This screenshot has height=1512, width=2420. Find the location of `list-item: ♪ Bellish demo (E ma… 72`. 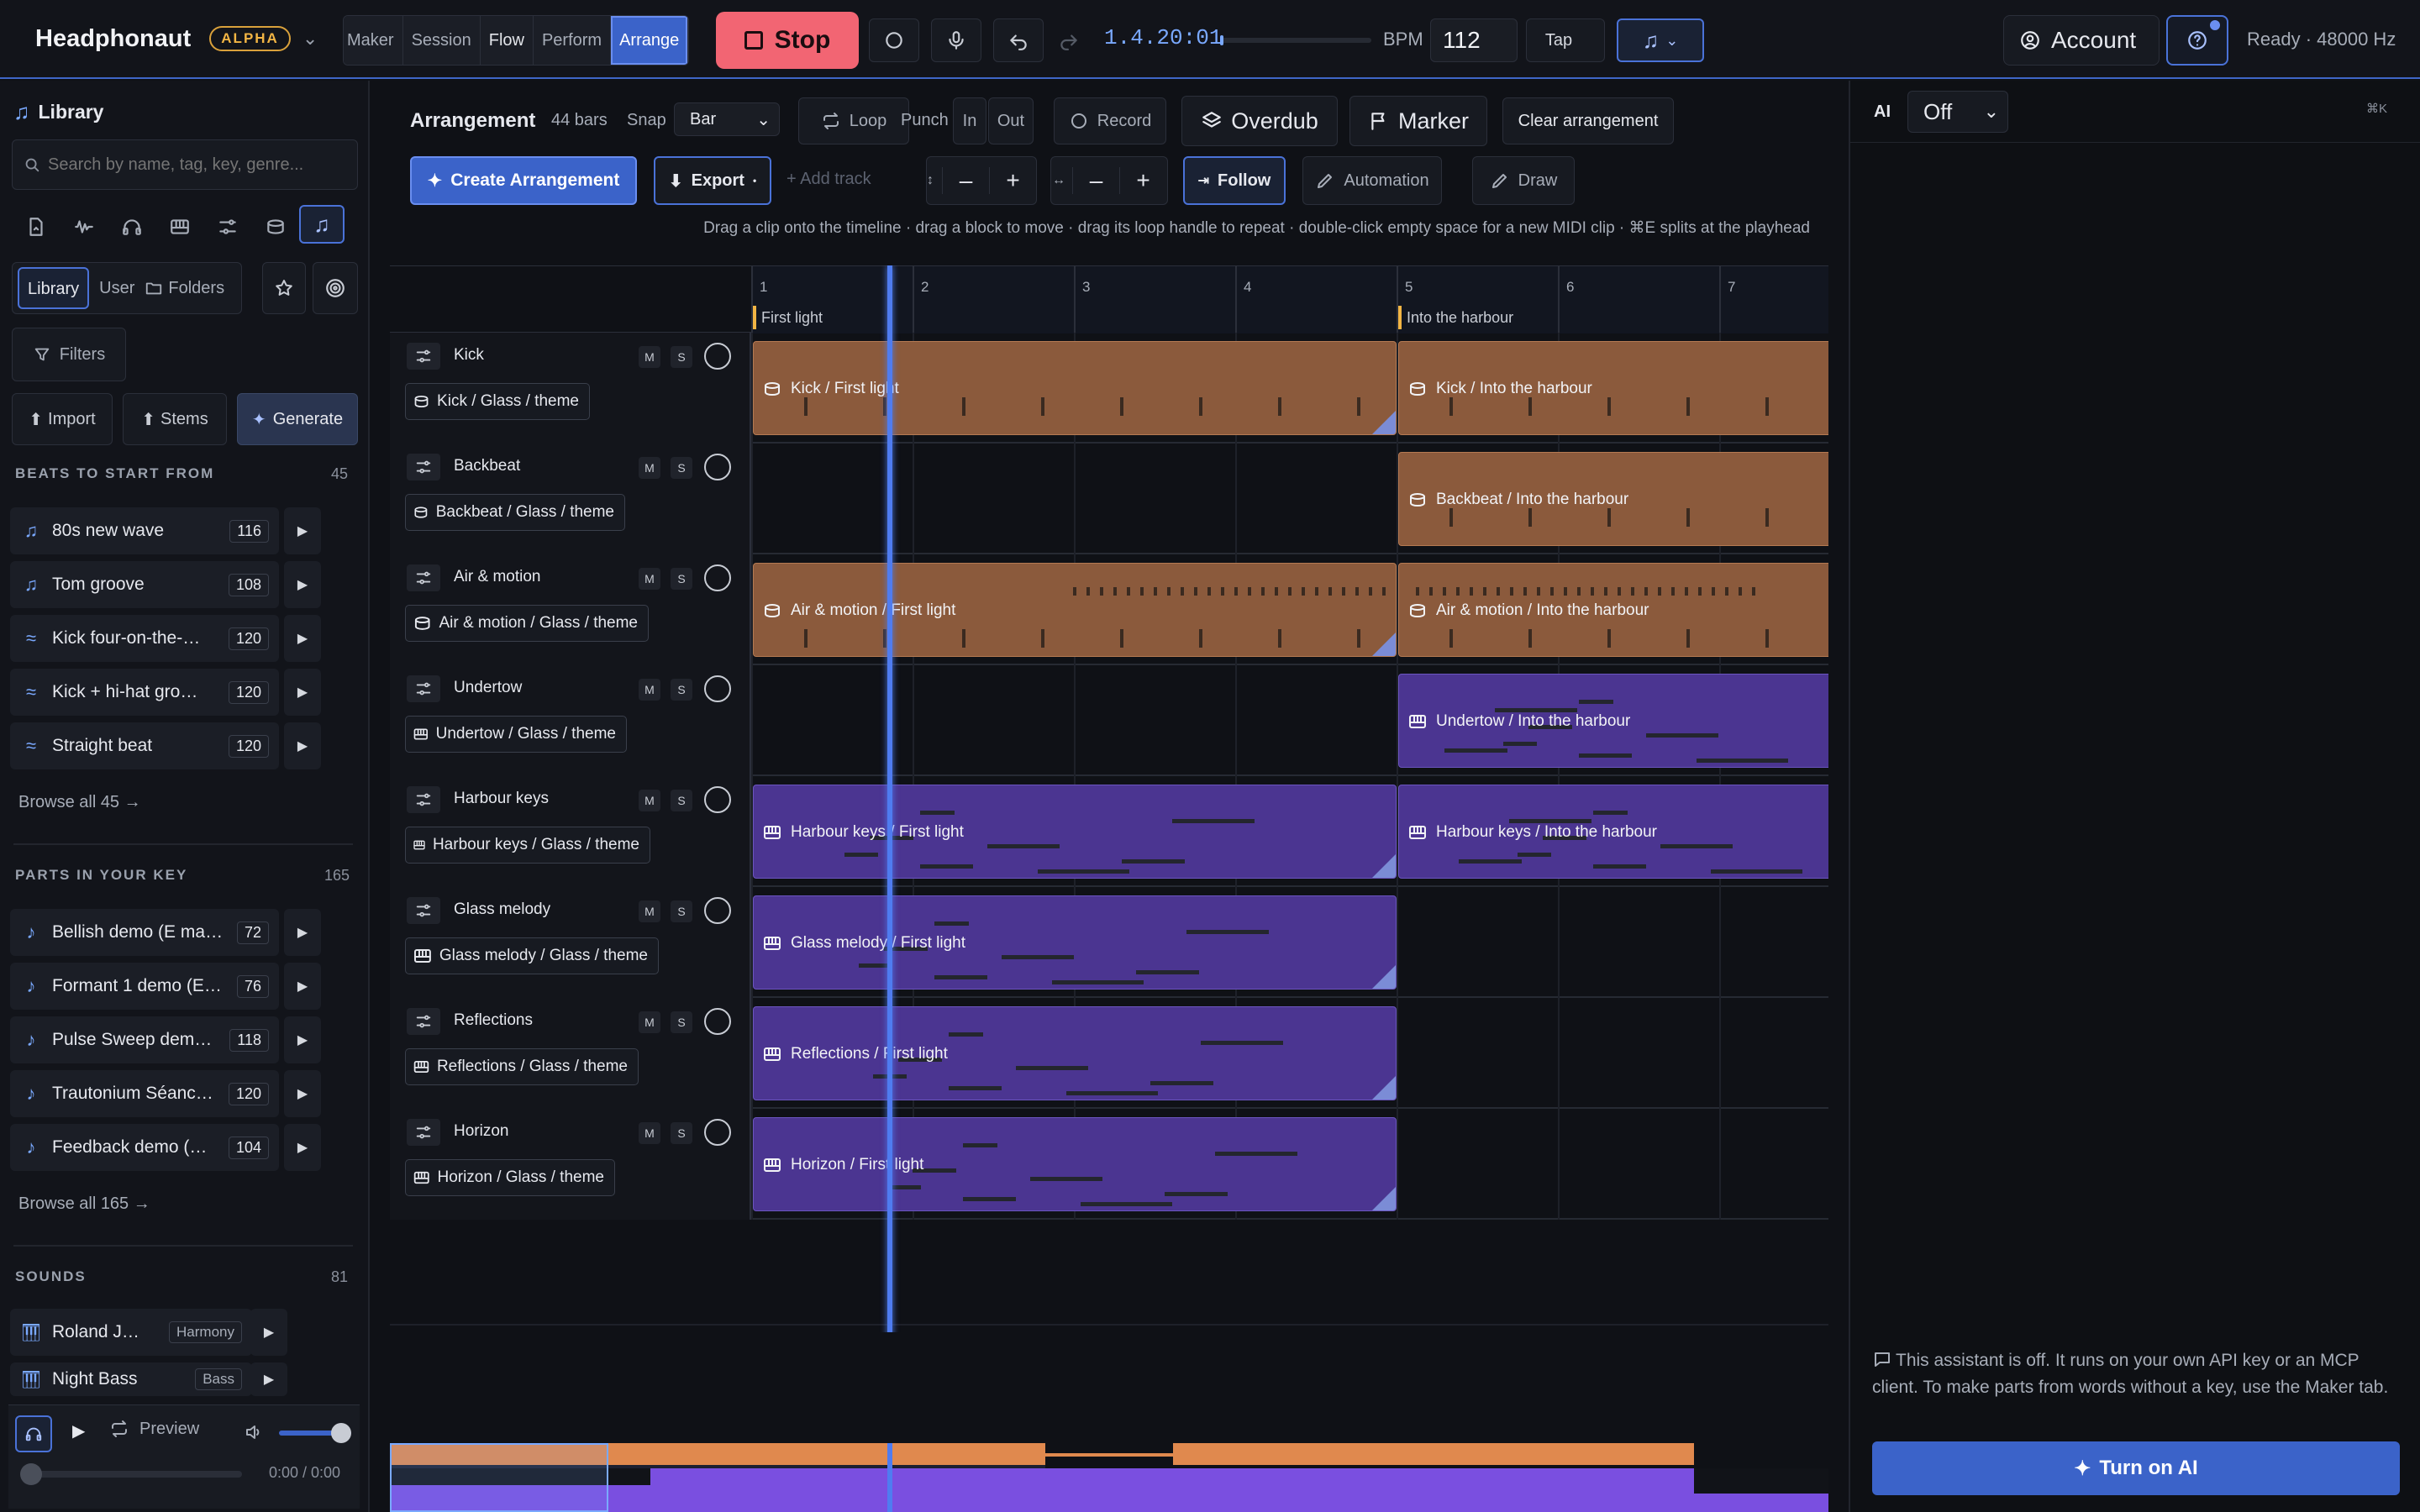

list-item: ♪ Bellish demo (E ma… 72 is located at coordinates (144, 932).